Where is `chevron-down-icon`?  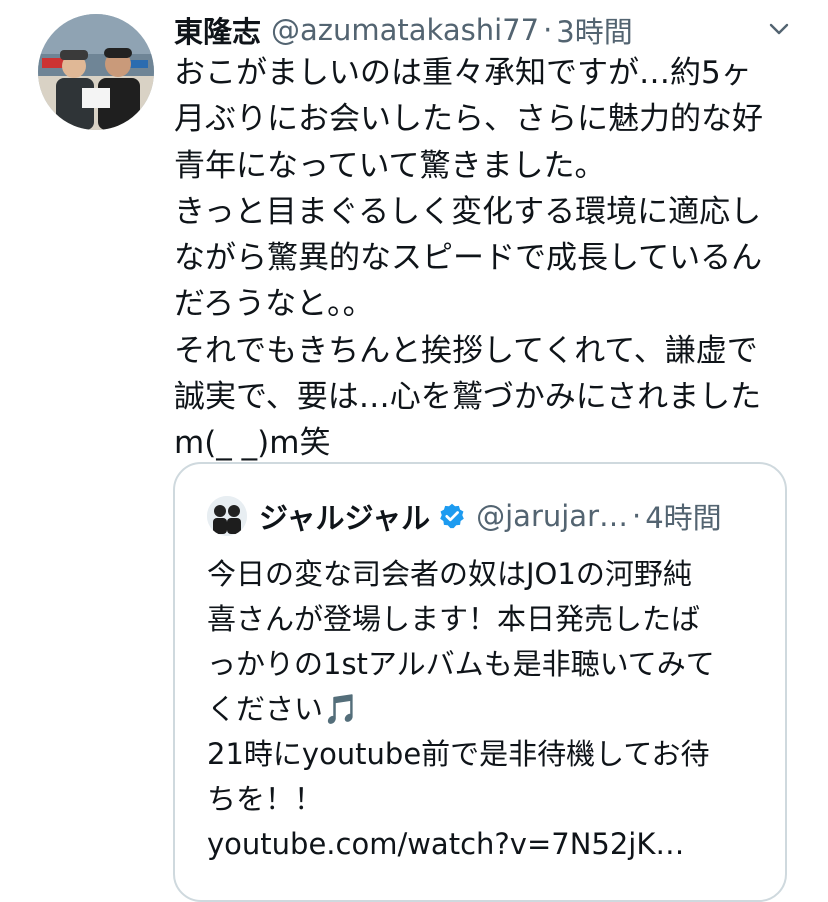
chevron-down-icon is located at coordinates (779, 29).